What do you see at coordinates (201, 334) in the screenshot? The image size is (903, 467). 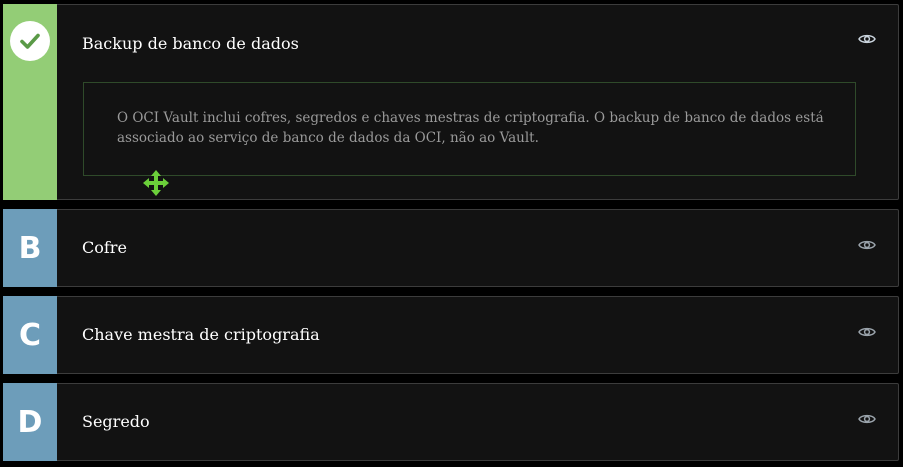 I see `option-label: Chave mestra de criptografia` at bounding box center [201, 334].